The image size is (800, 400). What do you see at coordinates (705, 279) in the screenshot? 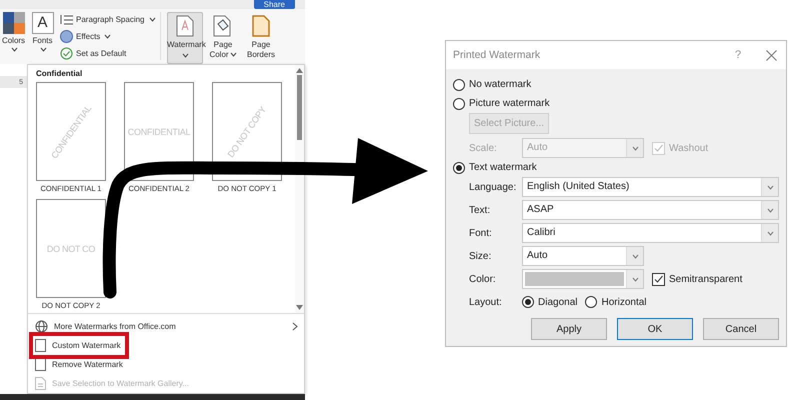
I see `checkbox-label: Semitransparent` at bounding box center [705, 279].